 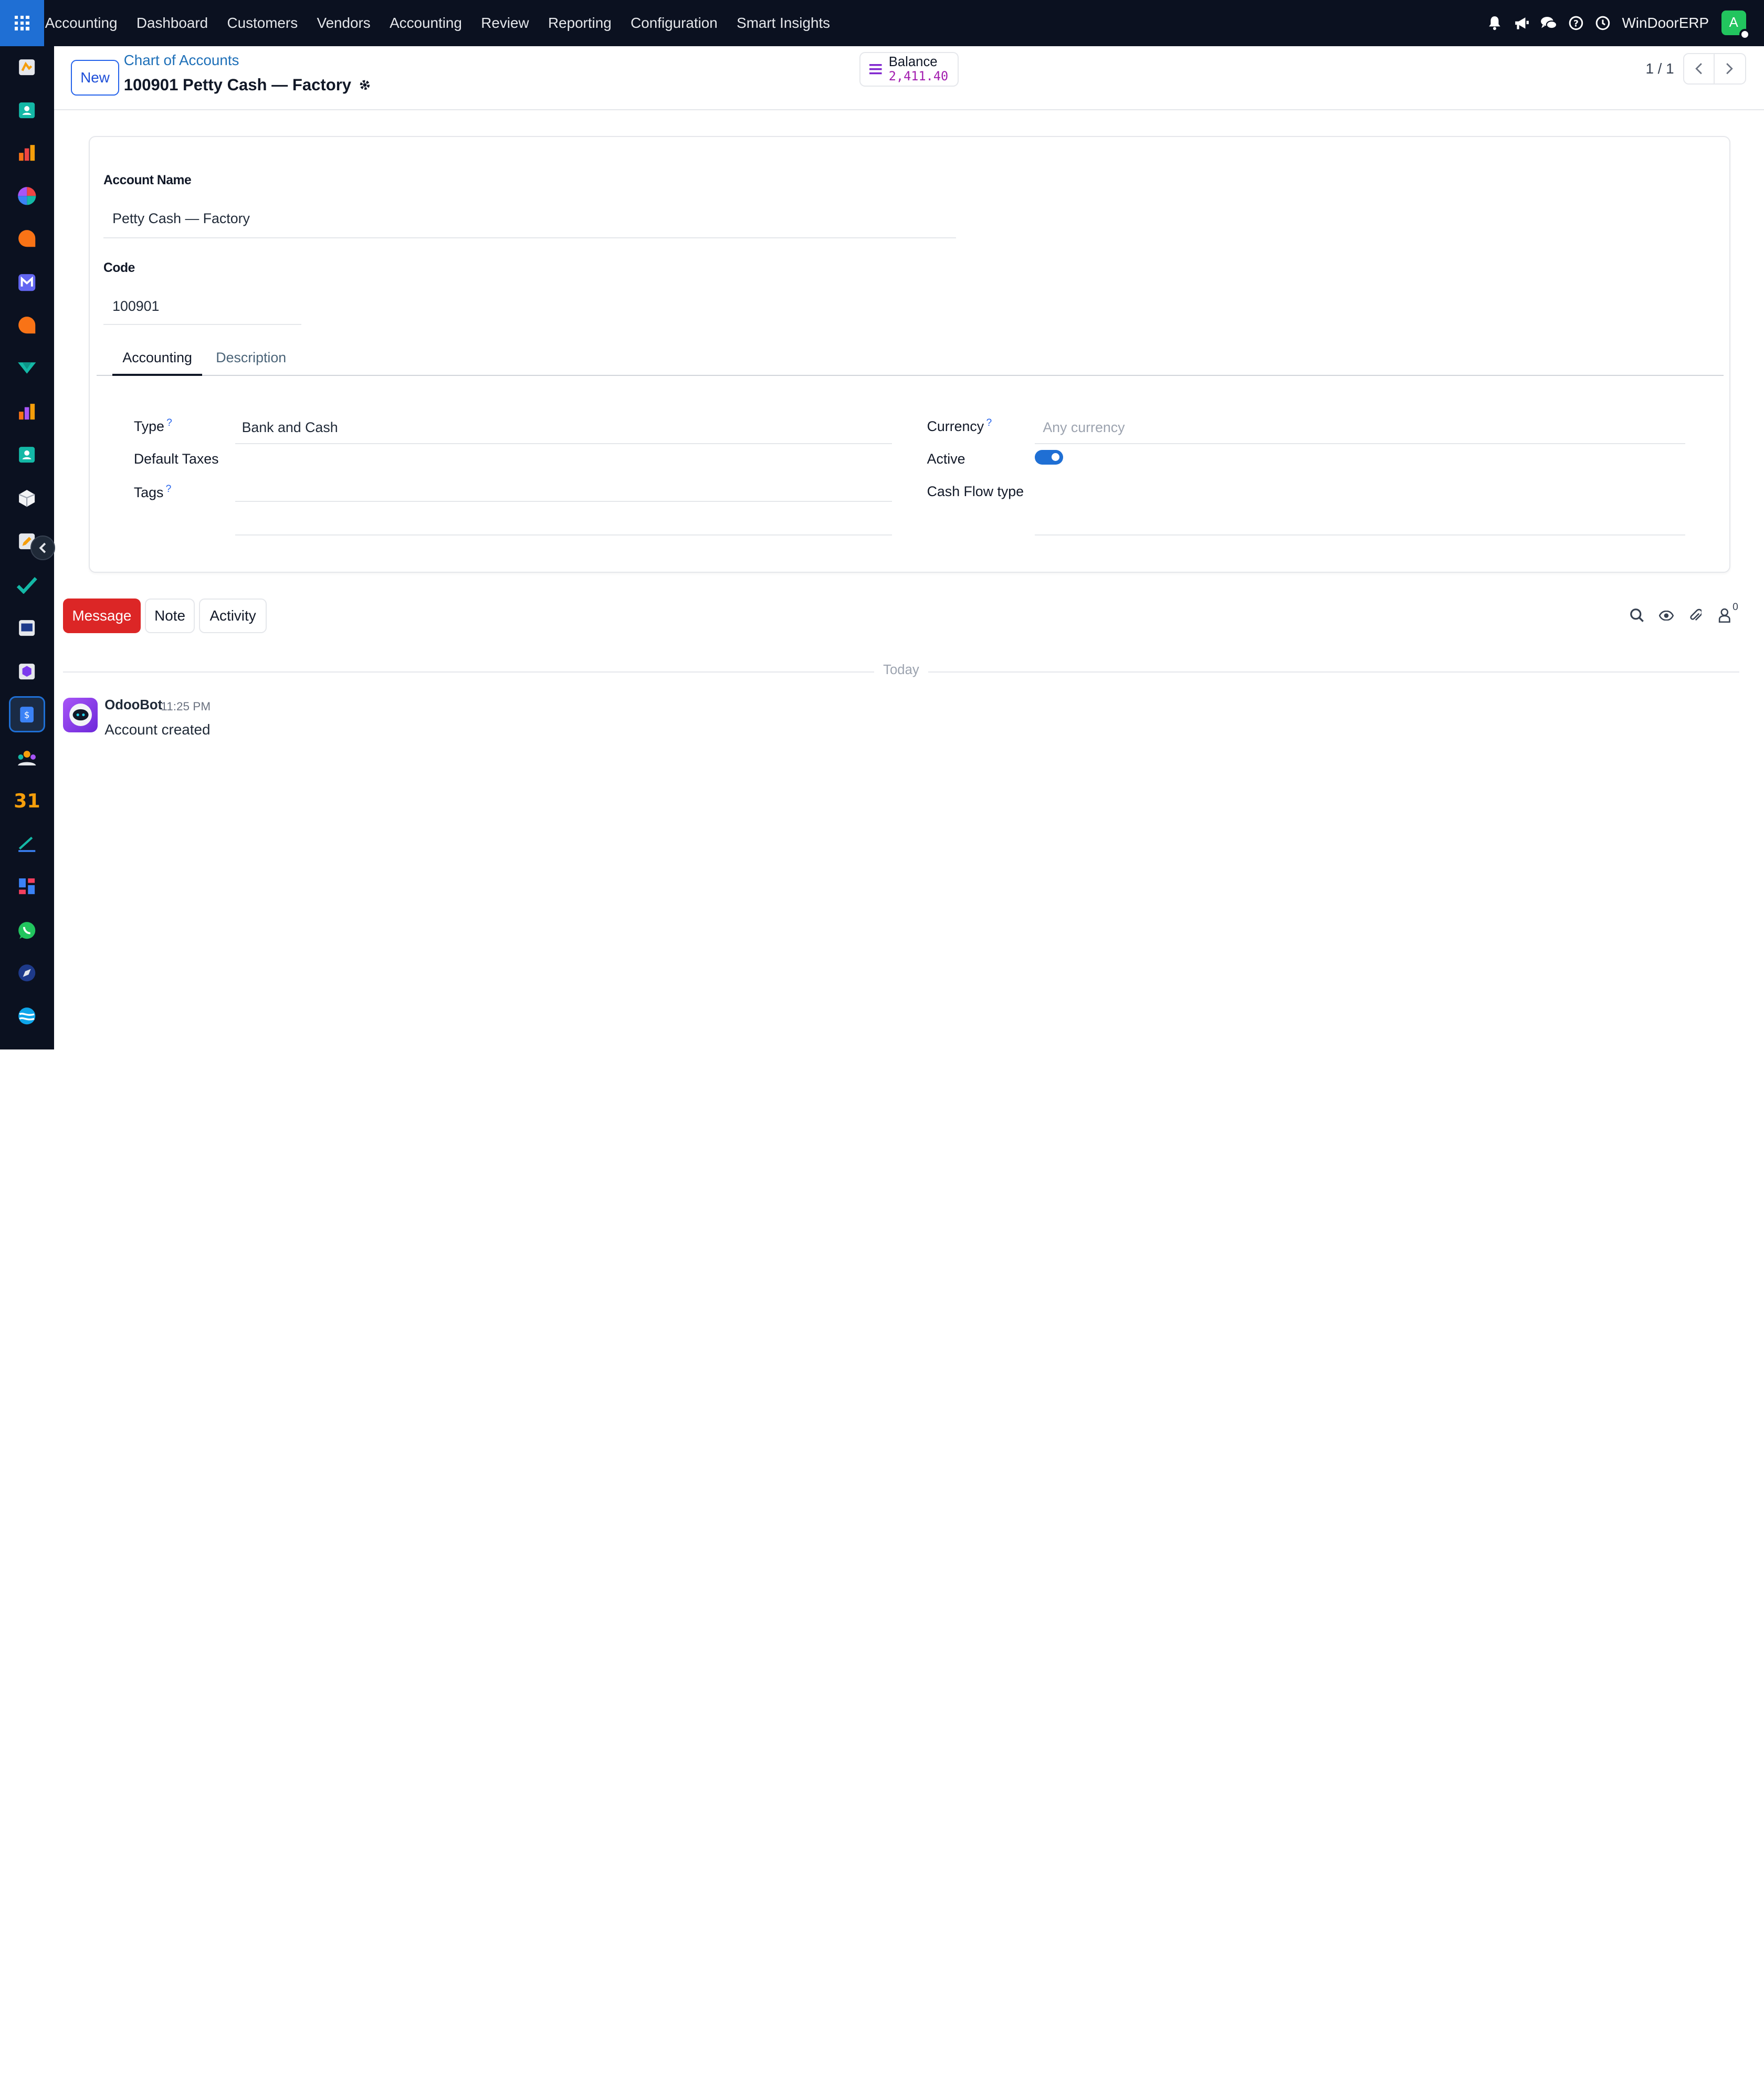 I want to click on type-select: Bank and Cash, so click(x=290, y=427).